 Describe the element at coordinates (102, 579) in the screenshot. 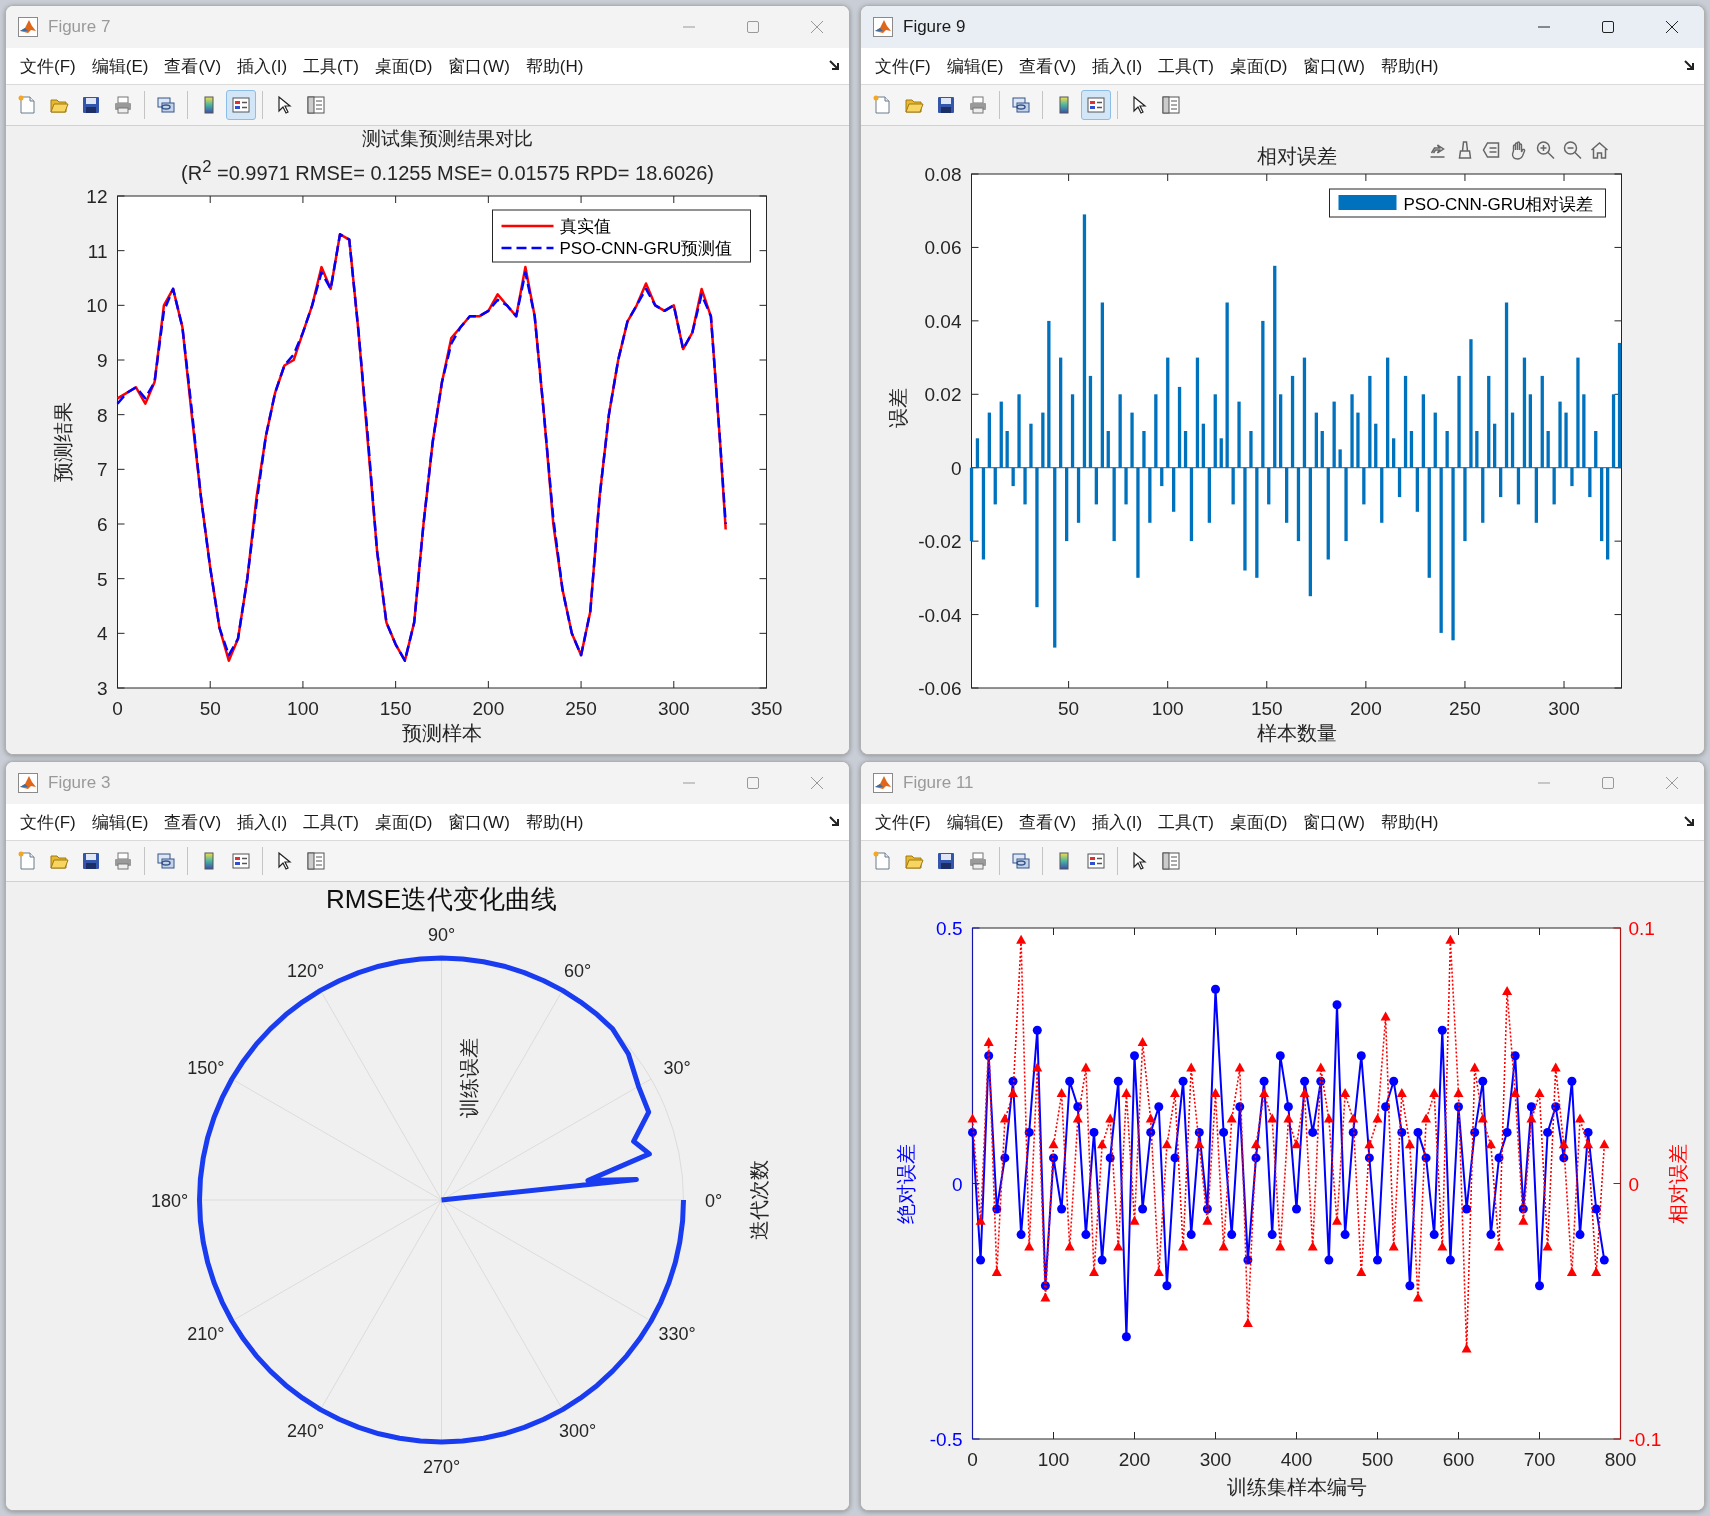

I see `tick-label: 5` at that location.